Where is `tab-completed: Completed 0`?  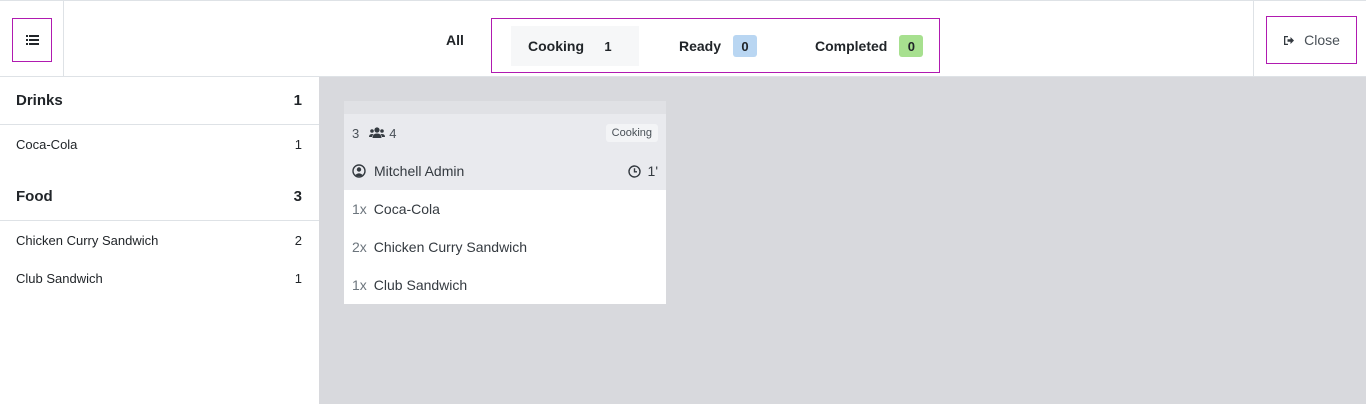
tab-completed: Completed 0 is located at coordinates (869, 46).